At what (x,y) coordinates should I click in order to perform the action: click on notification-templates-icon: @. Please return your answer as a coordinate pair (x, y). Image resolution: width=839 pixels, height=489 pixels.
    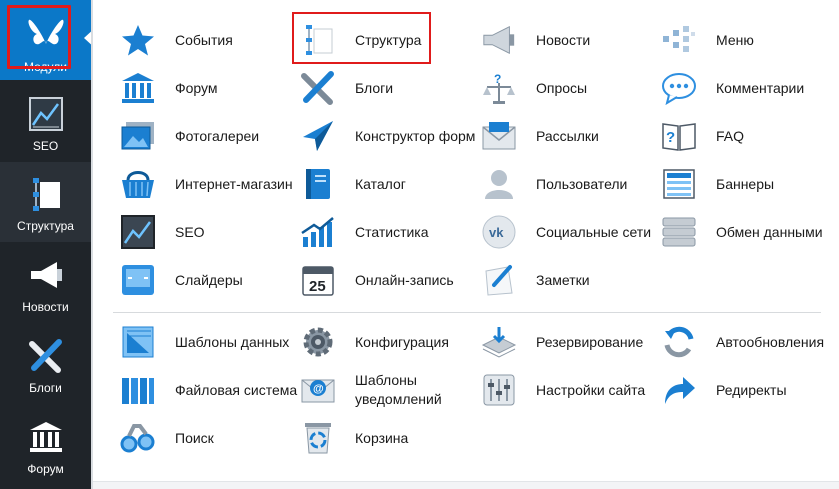
    Looking at the image, I should click on (318, 390).